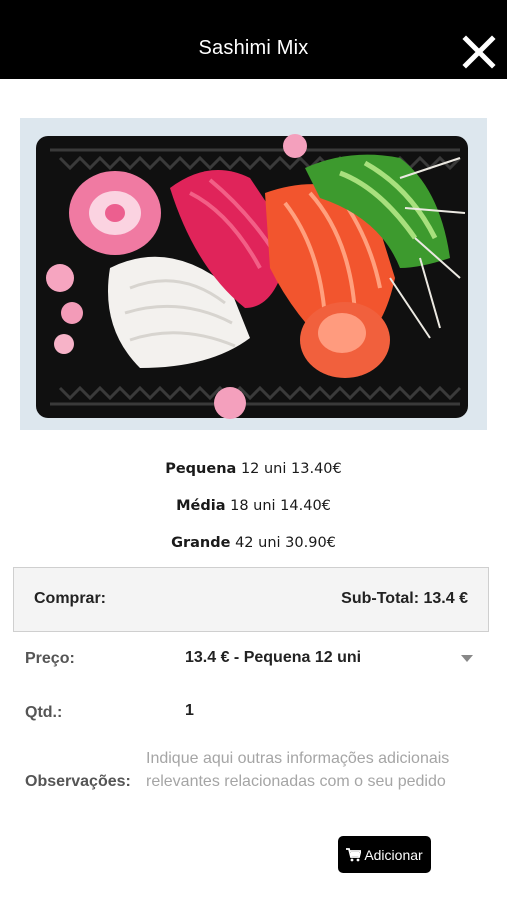 Image resolution: width=507 pixels, height=900 pixels. Describe the element at coordinates (291, 469) in the screenshot. I see `size-detail: 12 uni 13.40€` at that location.